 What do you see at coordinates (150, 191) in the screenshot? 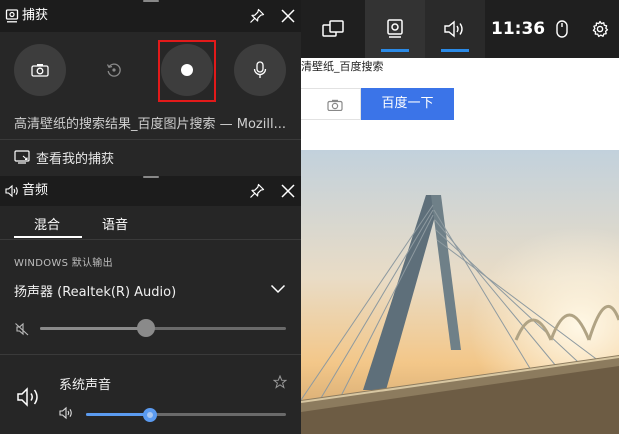
I see `audio-panel-titlebar: 音频` at bounding box center [150, 191].